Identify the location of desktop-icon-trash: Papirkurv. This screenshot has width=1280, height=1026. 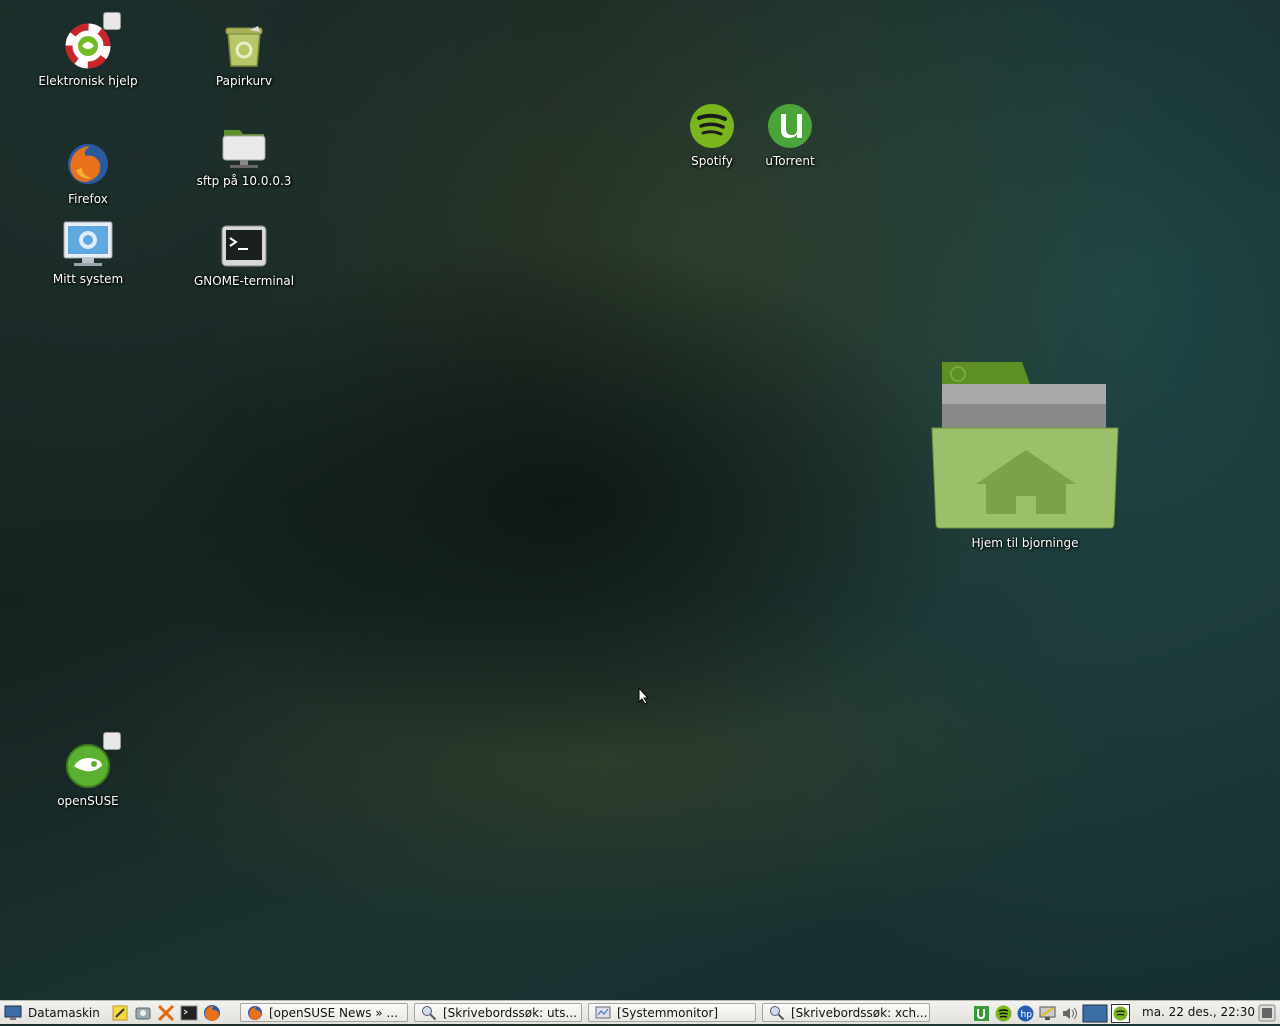
(244, 55).